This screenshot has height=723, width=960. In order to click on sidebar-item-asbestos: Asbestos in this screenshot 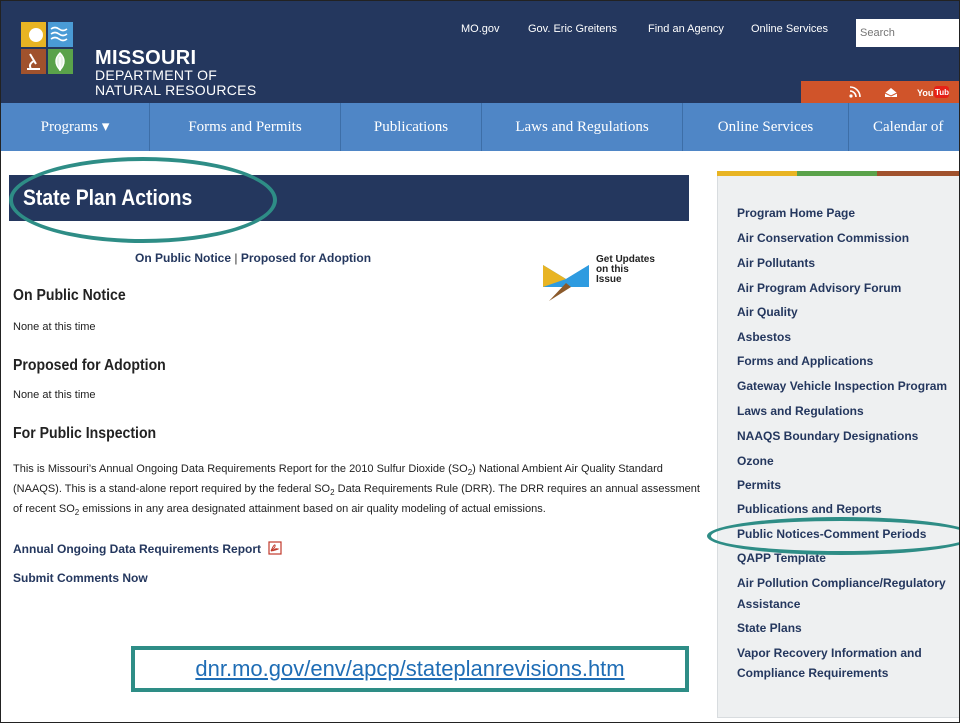, I will do `click(764, 337)`.